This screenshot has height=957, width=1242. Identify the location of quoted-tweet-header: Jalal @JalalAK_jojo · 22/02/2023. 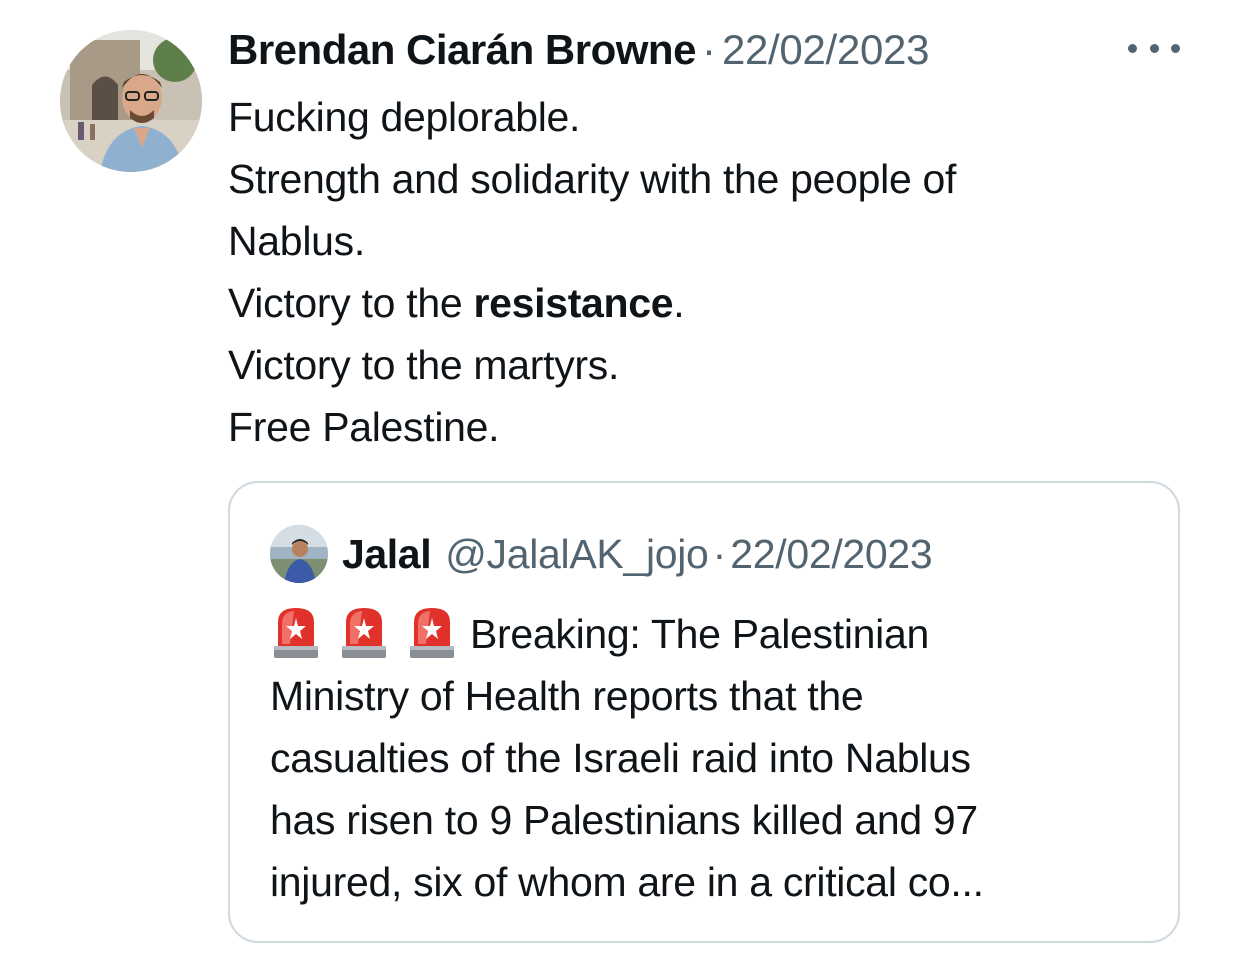
(637, 554).